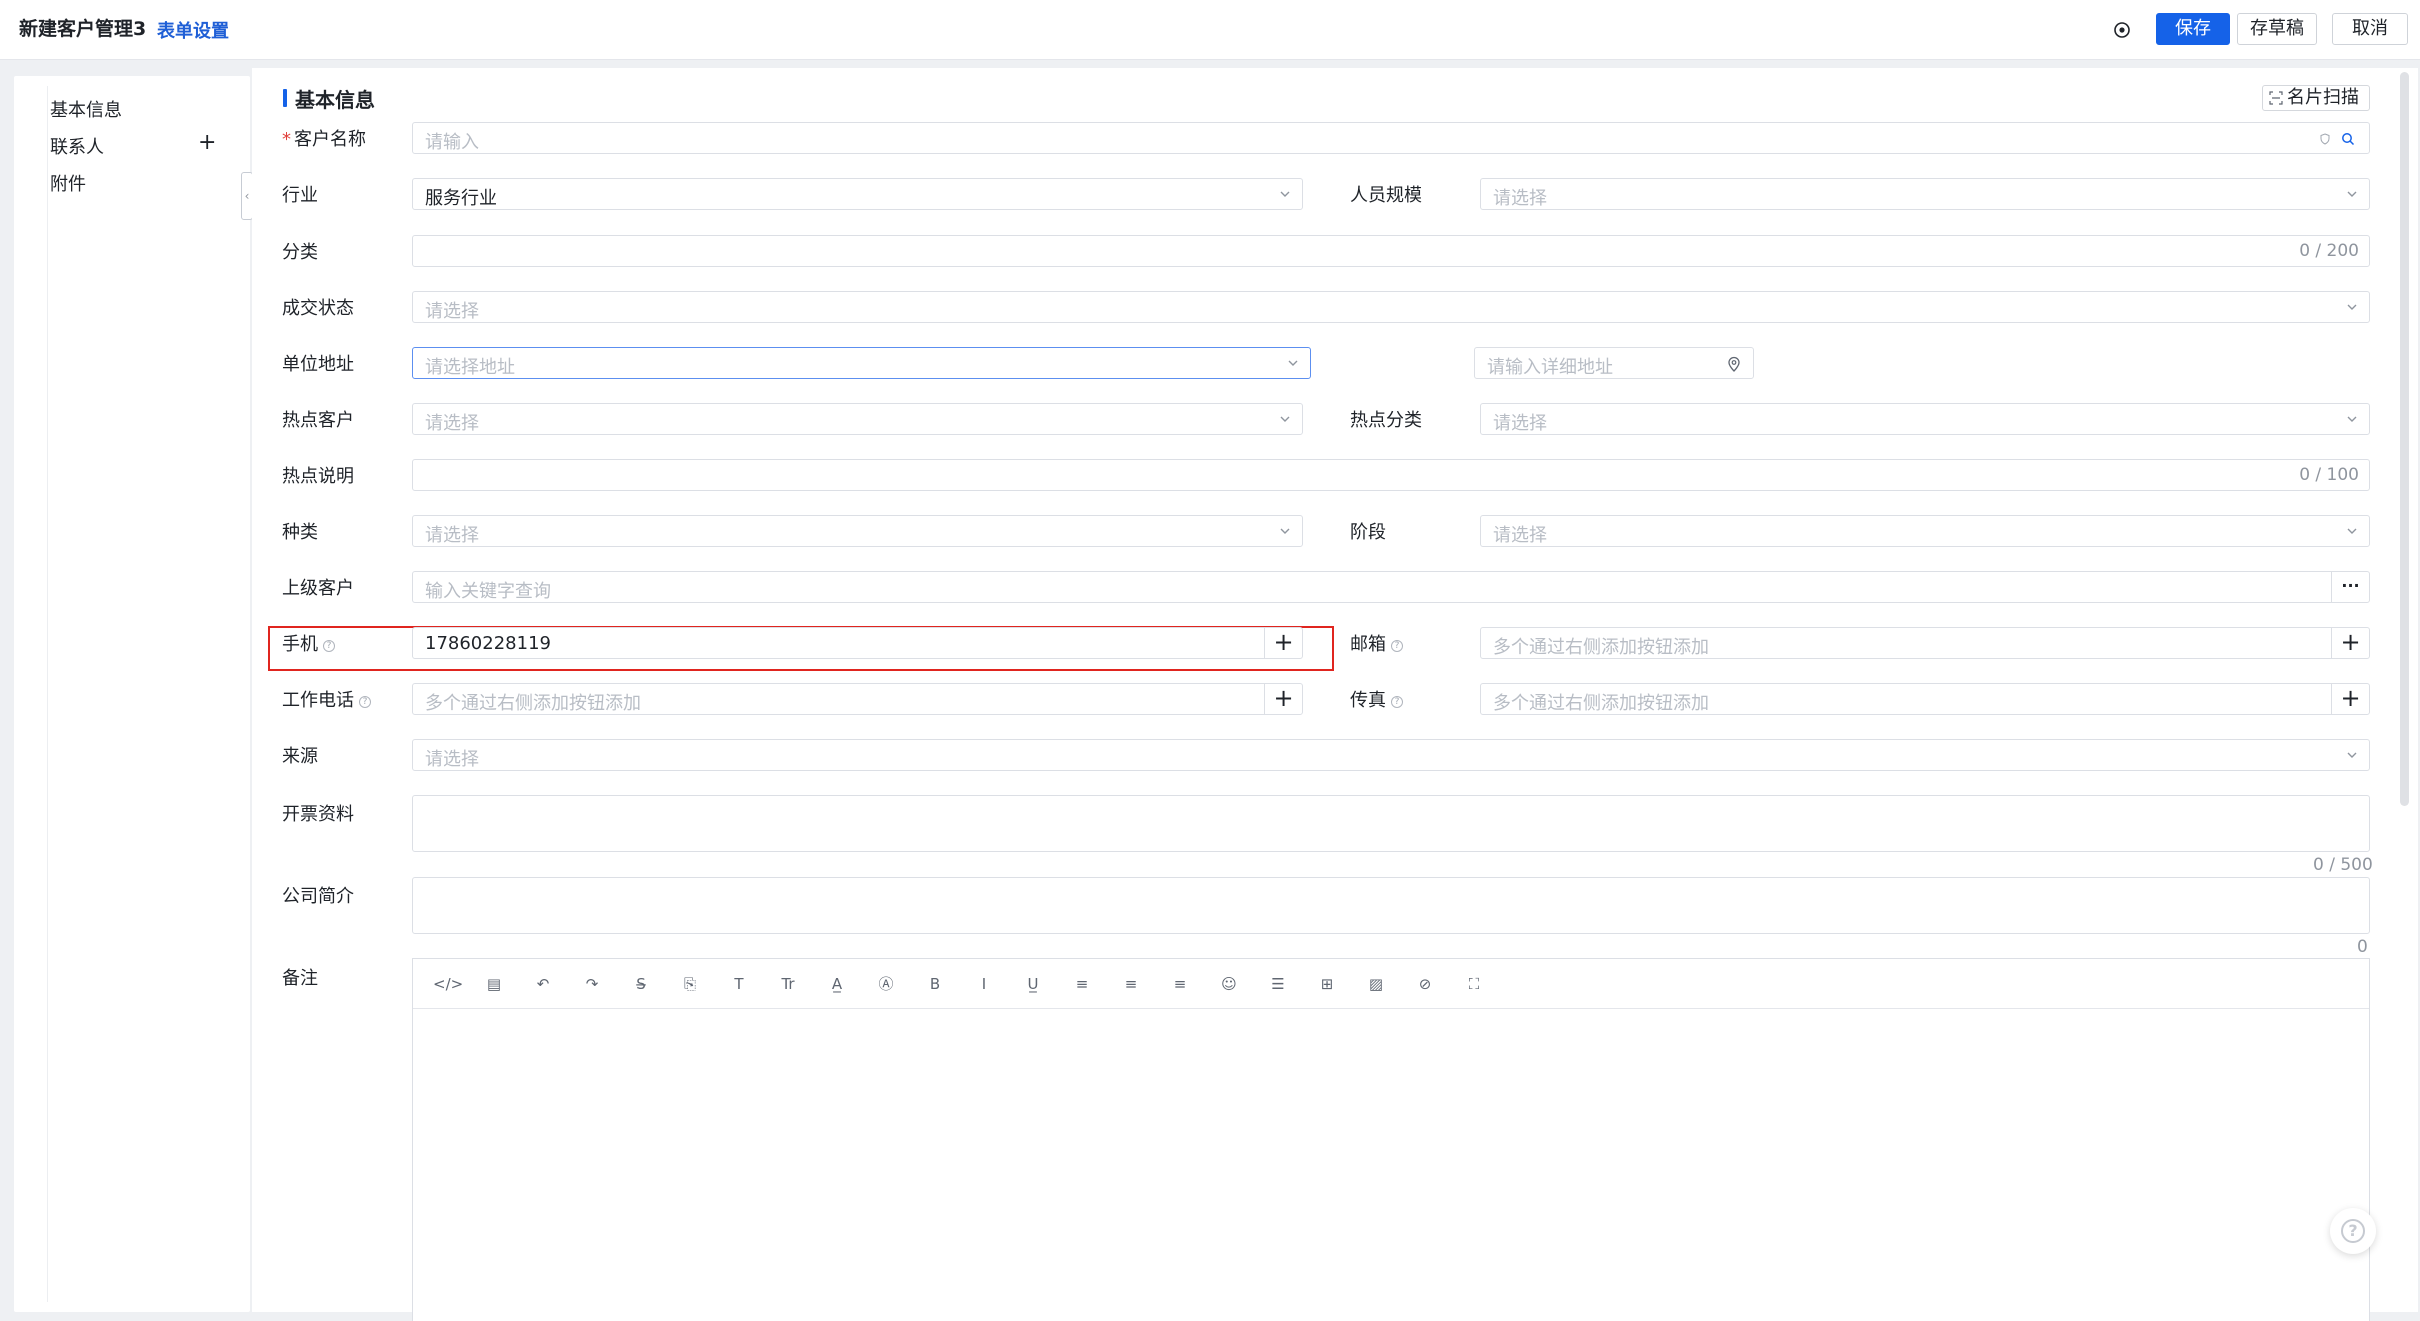  Describe the element at coordinates (494, 984) in the screenshot. I see `template-icon: ▤` at that location.